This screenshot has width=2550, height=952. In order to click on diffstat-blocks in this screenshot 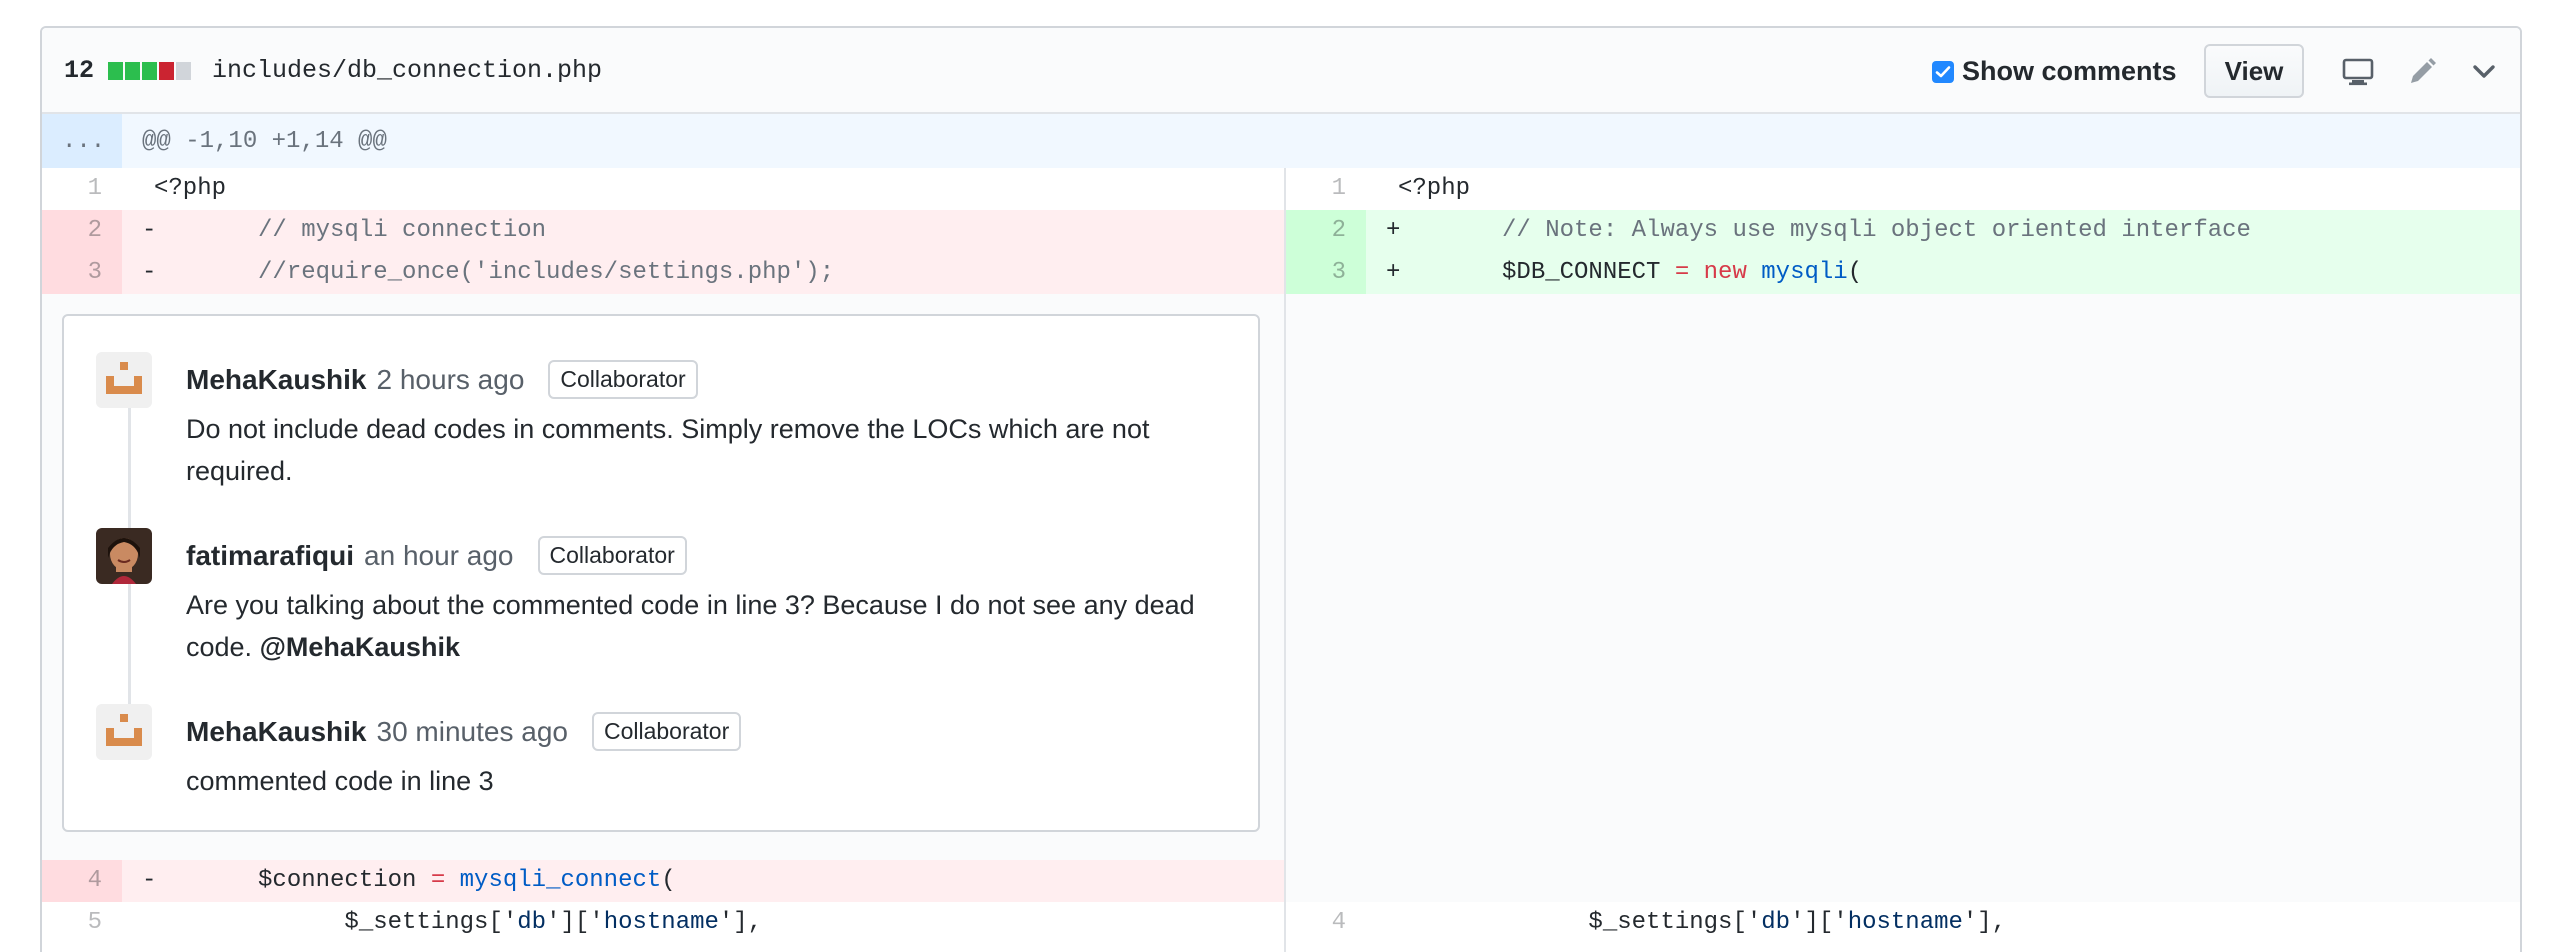, I will do `click(149, 71)`.